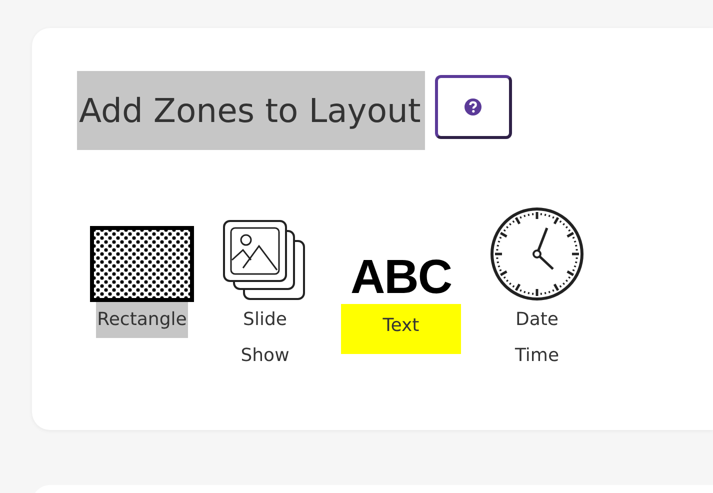 This screenshot has height=493, width=713. What do you see at coordinates (142, 264) in the screenshot?
I see `dotted-rectangle-icon` at bounding box center [142, 264].